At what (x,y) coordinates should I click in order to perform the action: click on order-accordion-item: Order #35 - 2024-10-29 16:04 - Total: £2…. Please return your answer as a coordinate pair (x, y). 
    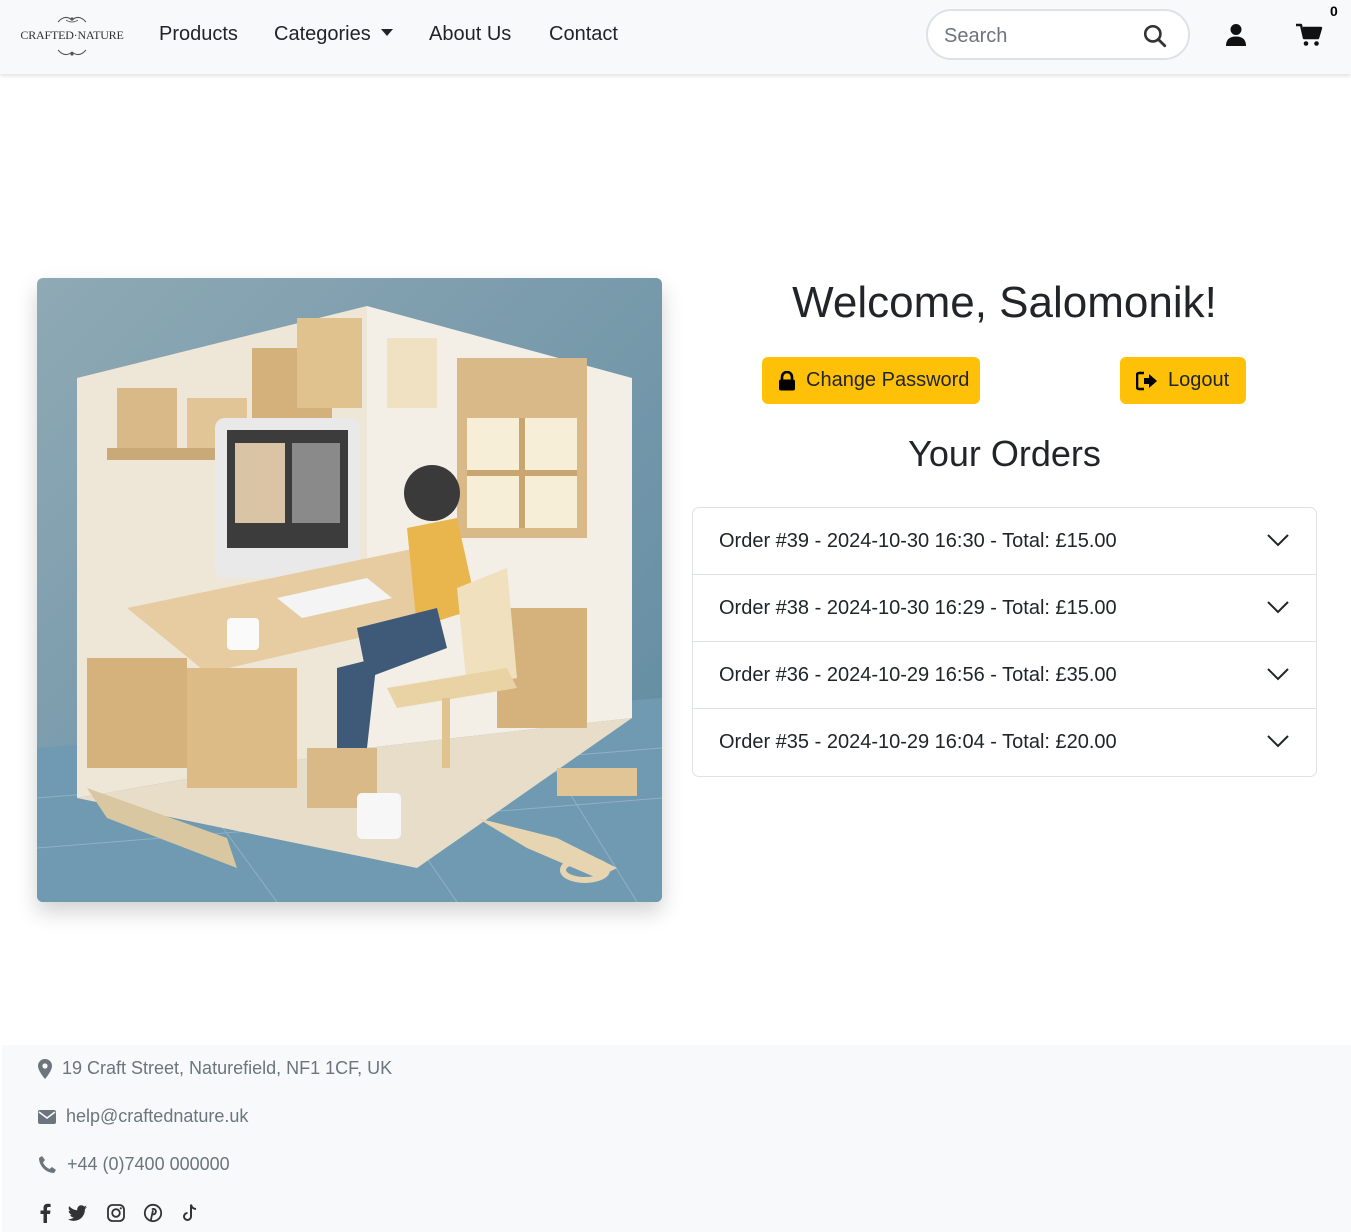
    Looking at the image, I should click on (1004, 742).